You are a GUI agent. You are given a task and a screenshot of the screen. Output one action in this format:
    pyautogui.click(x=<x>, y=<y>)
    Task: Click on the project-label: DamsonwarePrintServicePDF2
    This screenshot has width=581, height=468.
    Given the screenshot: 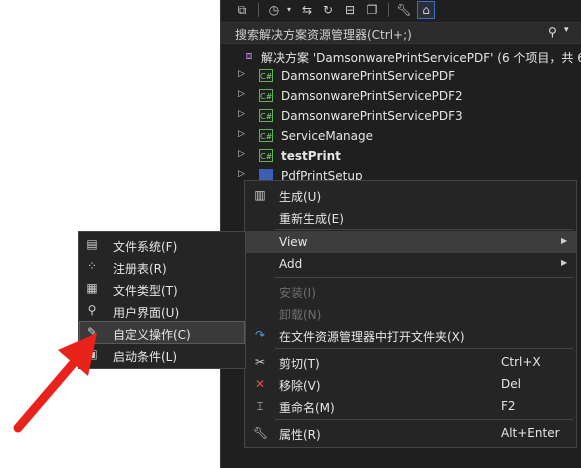 What is the action you would take?
    pyautogui.click(x=372, y=96)
    